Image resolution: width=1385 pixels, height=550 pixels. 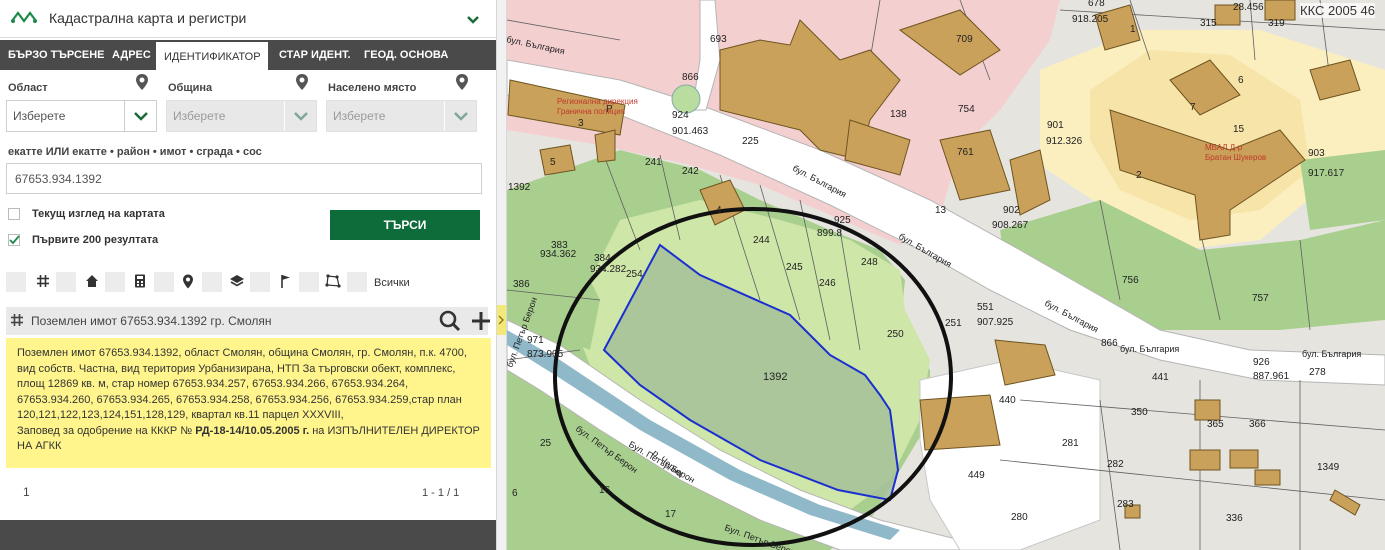 What do you see at coordinates (357, 282) in the screenshot?
I see `all-filter-checkbox` at bounding box center [357, 282].